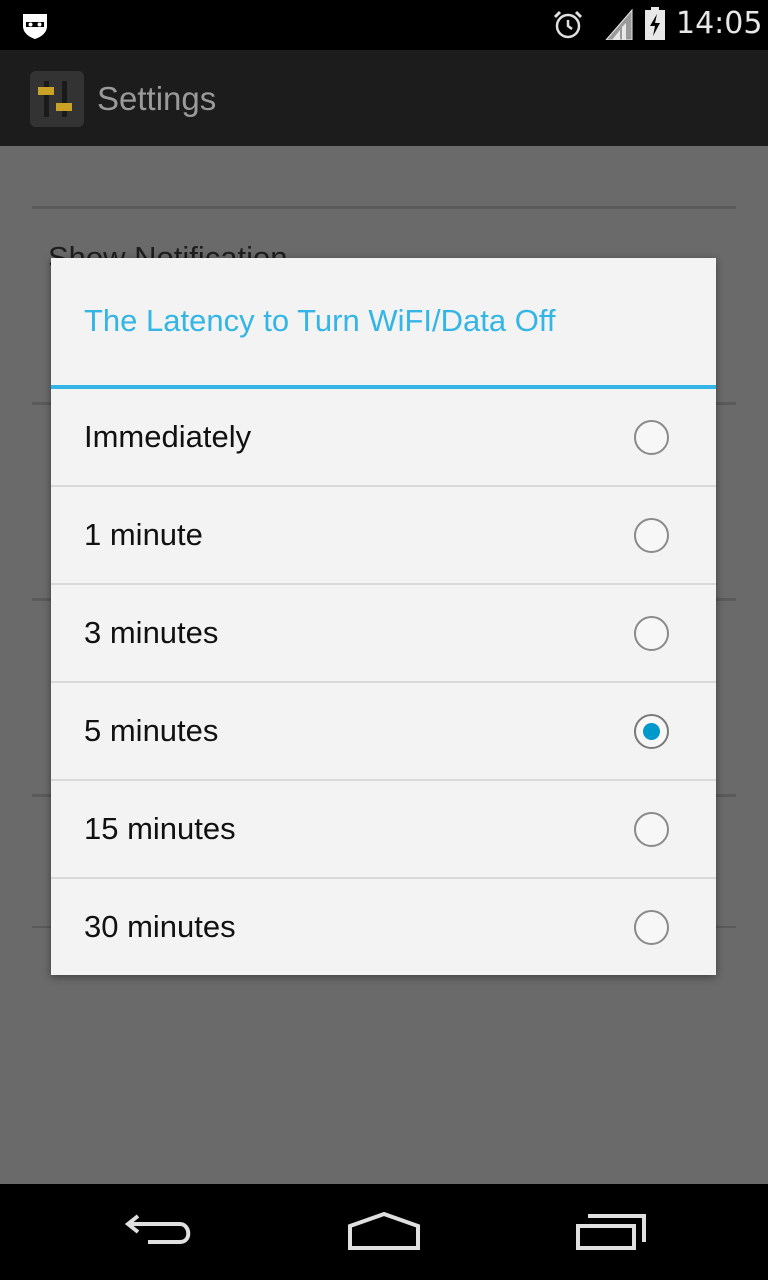 This screenshot has height=1280, width=768. What do you see at coordinates (143, 534) in the screenshot?
I see `option-label: 1 minute` at bounding box center [143, 534].